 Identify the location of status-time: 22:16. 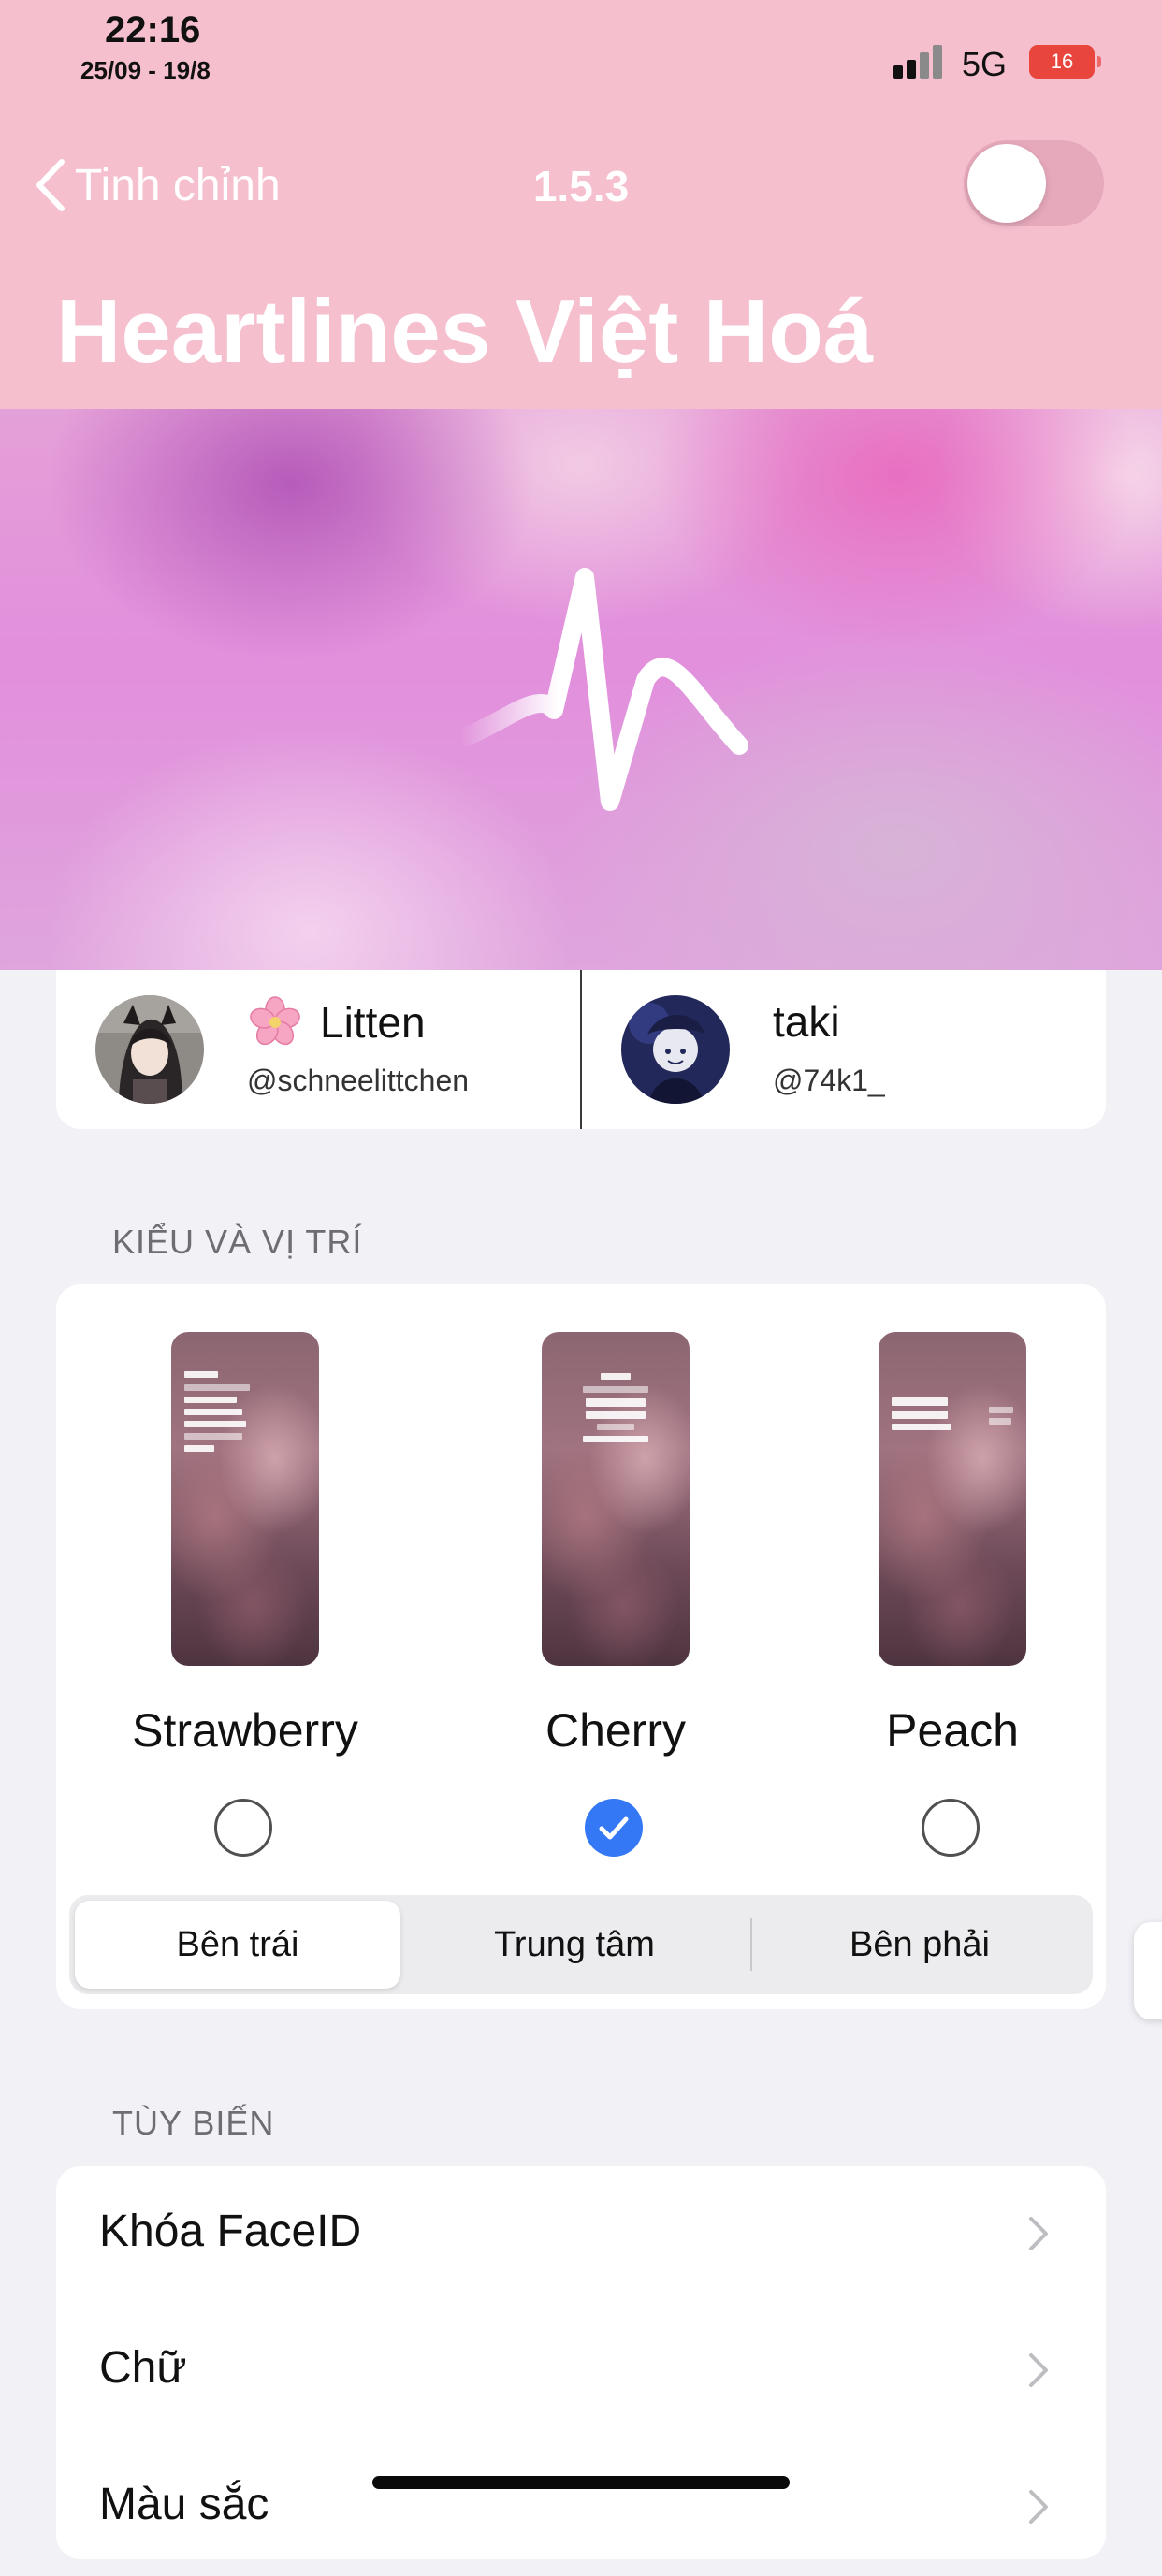
(153, 30).